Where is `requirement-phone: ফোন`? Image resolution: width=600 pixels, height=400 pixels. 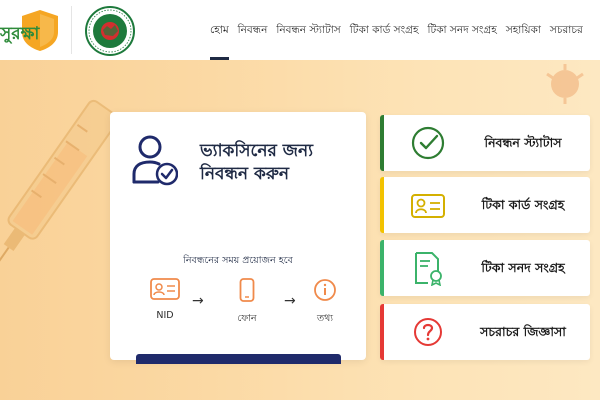
requirement-phone: ফোন is located at coordinates (247, 302).